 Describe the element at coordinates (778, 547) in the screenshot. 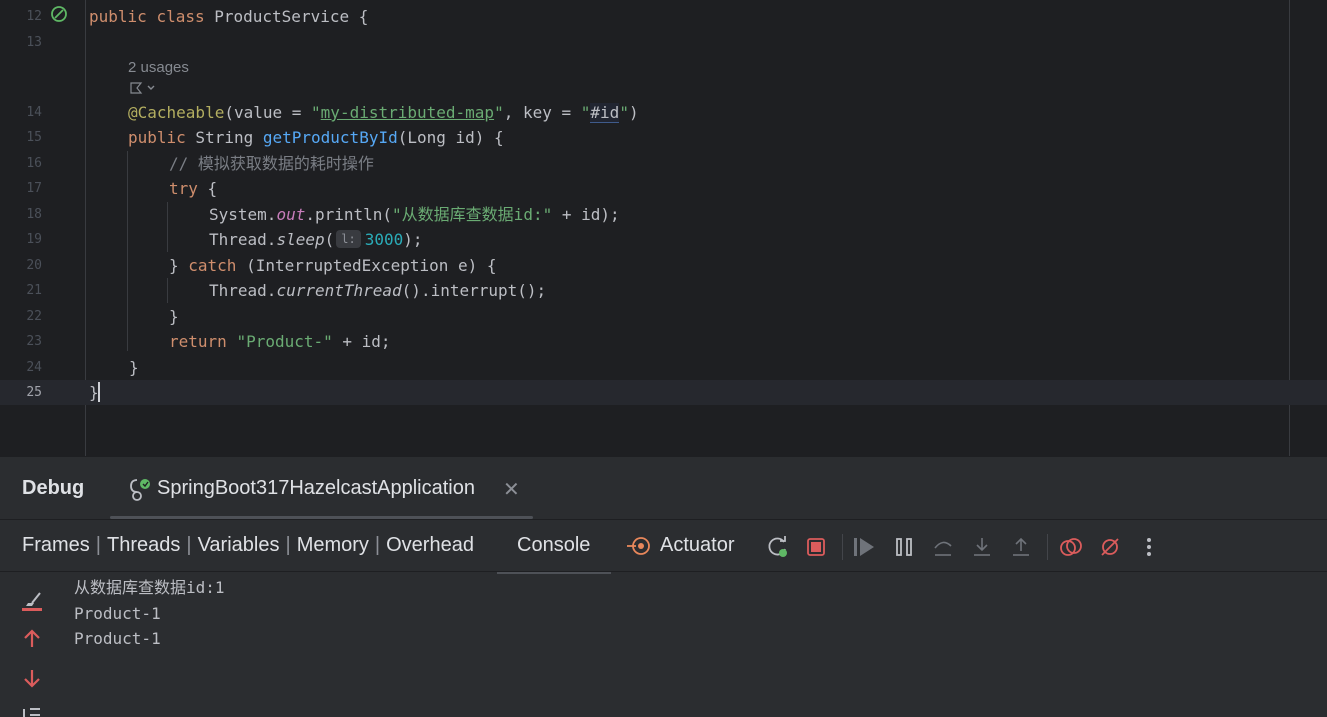

I see `rerun-icon` at that location.